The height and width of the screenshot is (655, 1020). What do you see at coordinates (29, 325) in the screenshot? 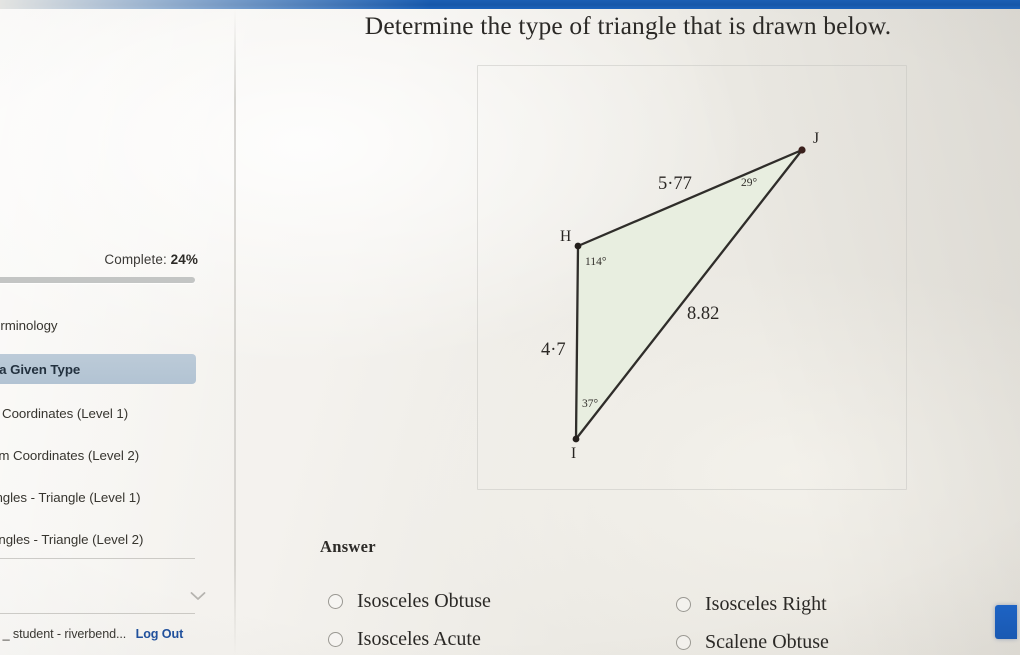
I see `sidebar-item-label: th Terminology` at bounding box center [29, 325].